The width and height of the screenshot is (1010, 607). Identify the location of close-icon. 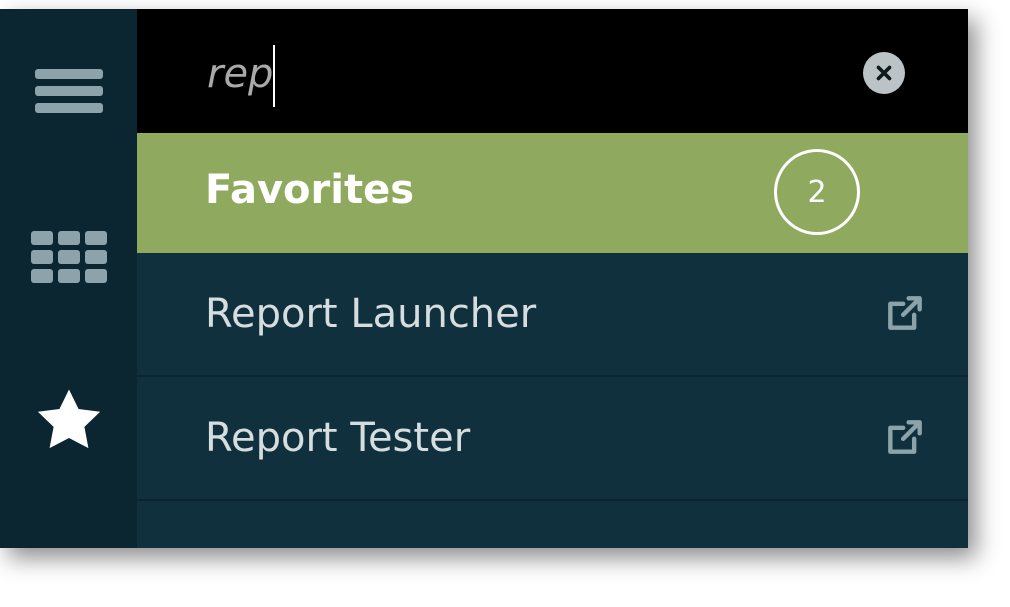
(884, 73).